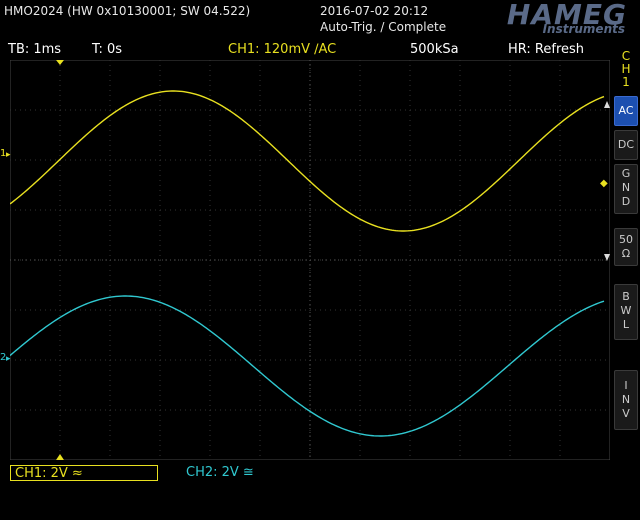  I want to click on gnd-button: G N D, so click(626, 189).